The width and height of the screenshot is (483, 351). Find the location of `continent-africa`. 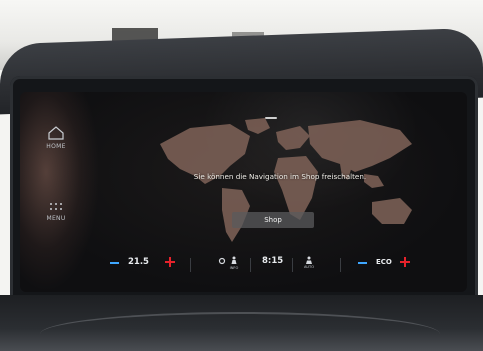

continent-africa is located at coordinates (296, 188).